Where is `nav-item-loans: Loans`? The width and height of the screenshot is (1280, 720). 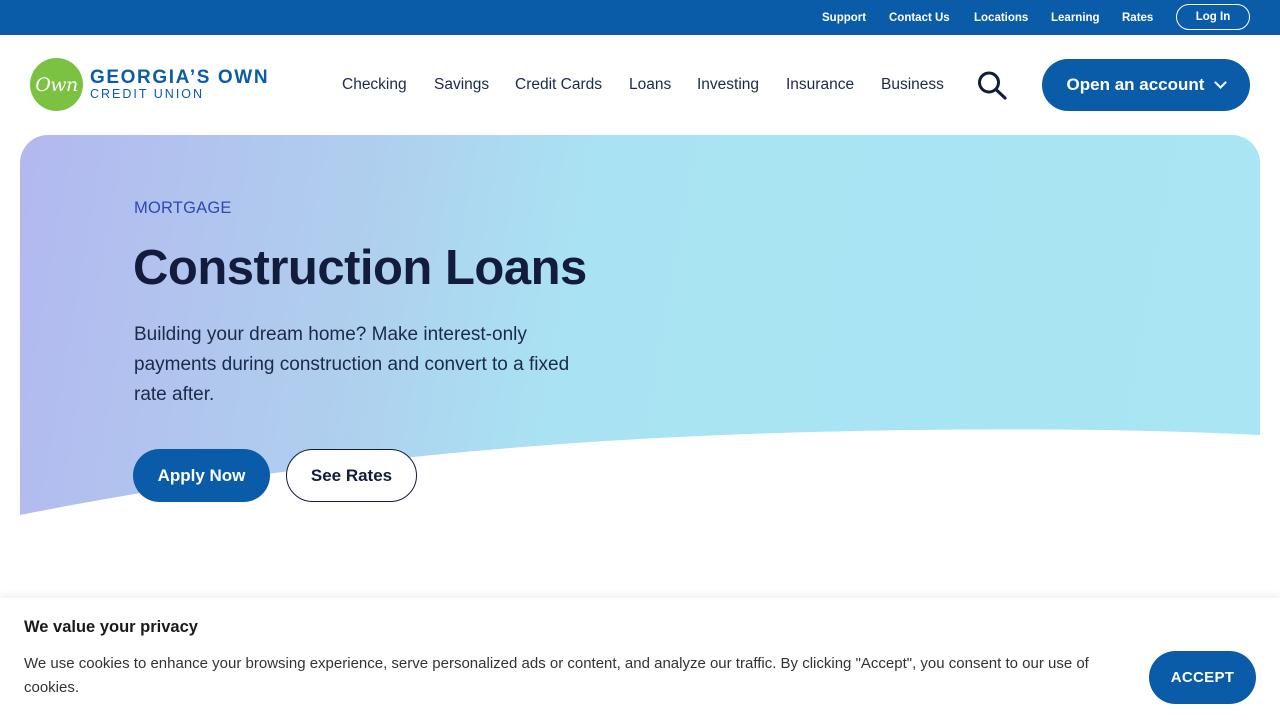
nav-item-loans: Loans is located at coordinates (650, 85).